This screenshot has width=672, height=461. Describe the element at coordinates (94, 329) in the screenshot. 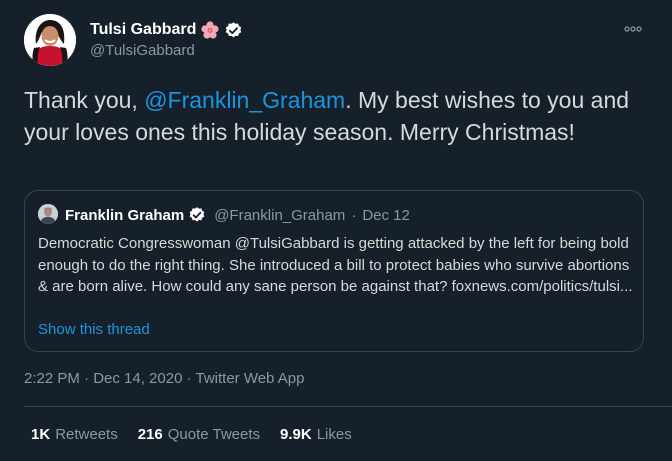

I see `show-thread-link: Show this thread` at that location.